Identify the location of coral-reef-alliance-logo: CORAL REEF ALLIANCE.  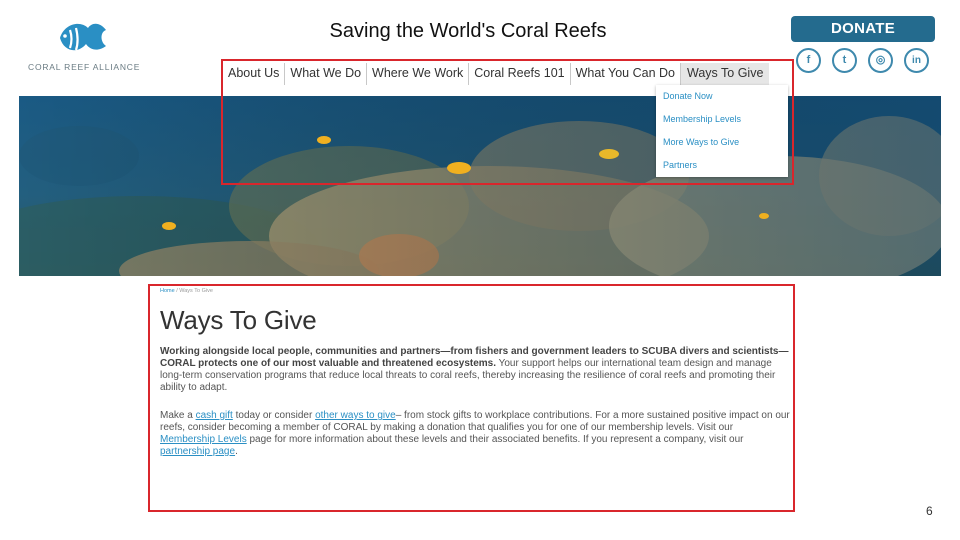
(84, 48).